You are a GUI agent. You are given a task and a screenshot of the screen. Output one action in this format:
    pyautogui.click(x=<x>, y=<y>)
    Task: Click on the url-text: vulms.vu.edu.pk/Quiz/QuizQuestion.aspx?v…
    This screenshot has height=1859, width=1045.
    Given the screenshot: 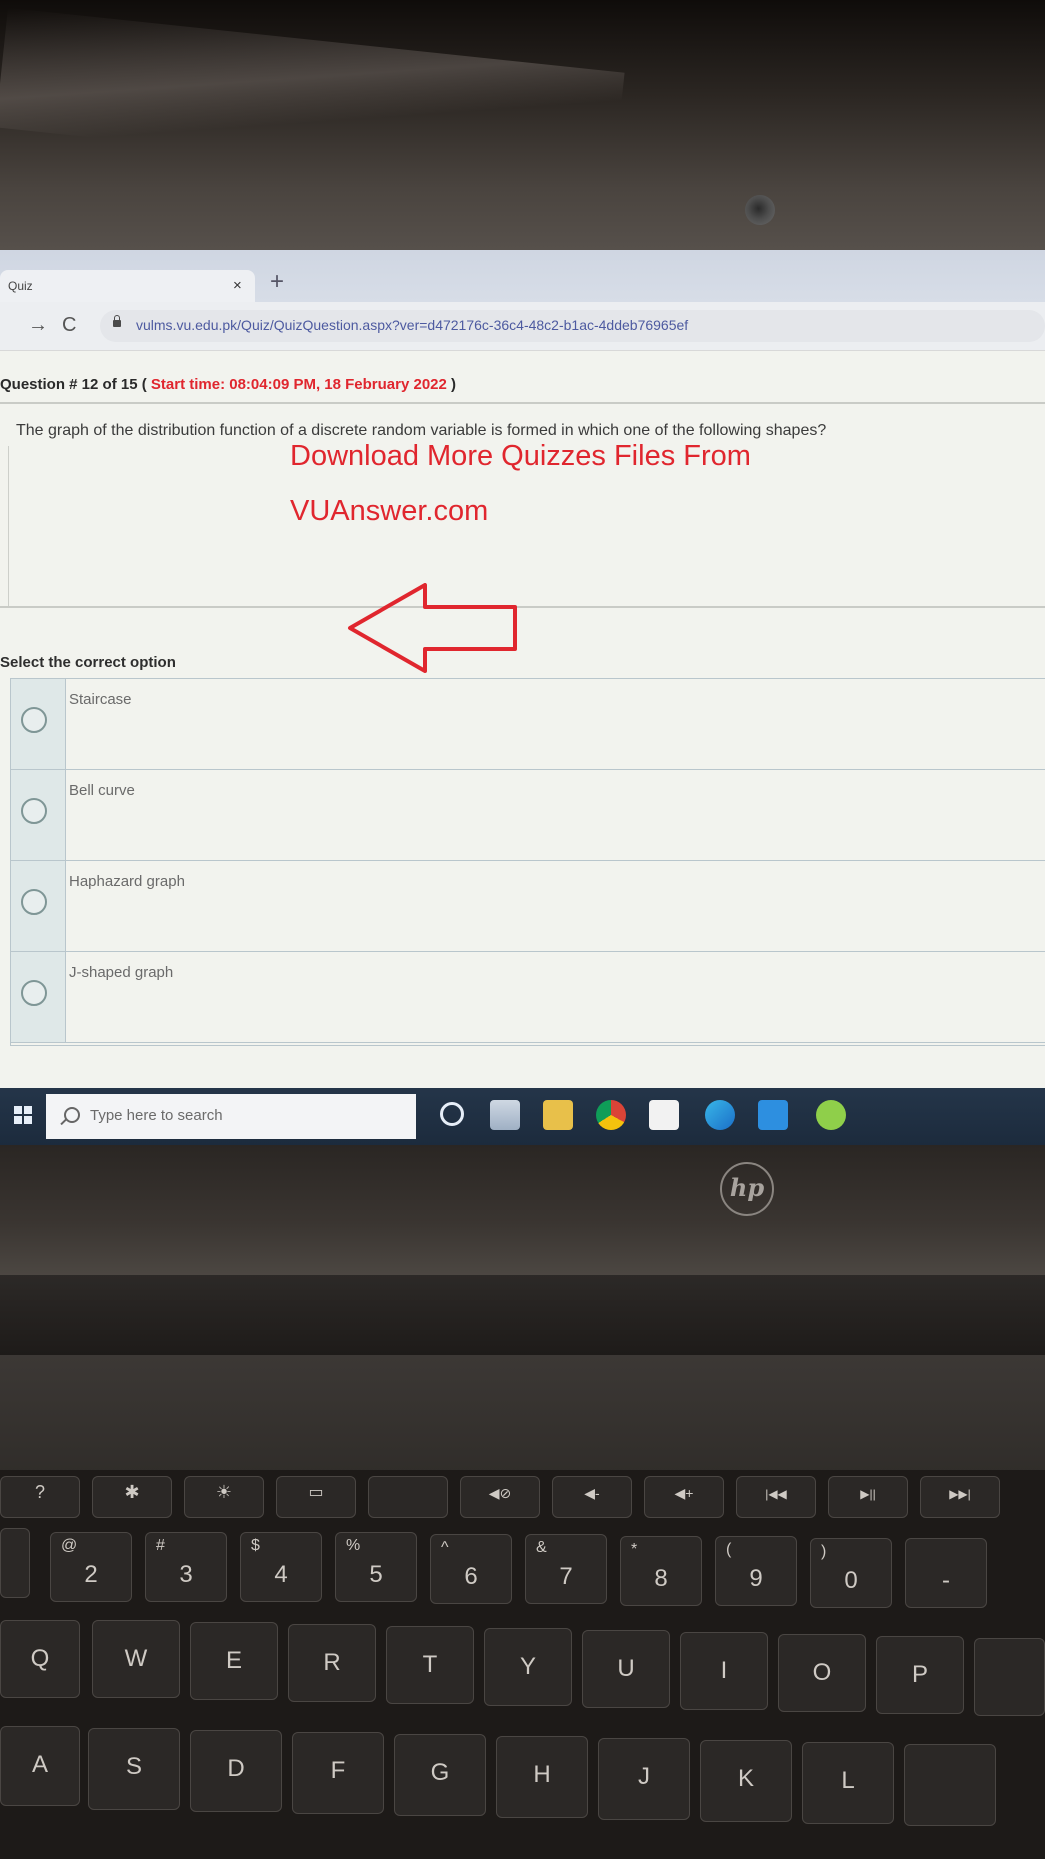 What is the action you would take?
    pyautogui.click(x=412, y=325)
    